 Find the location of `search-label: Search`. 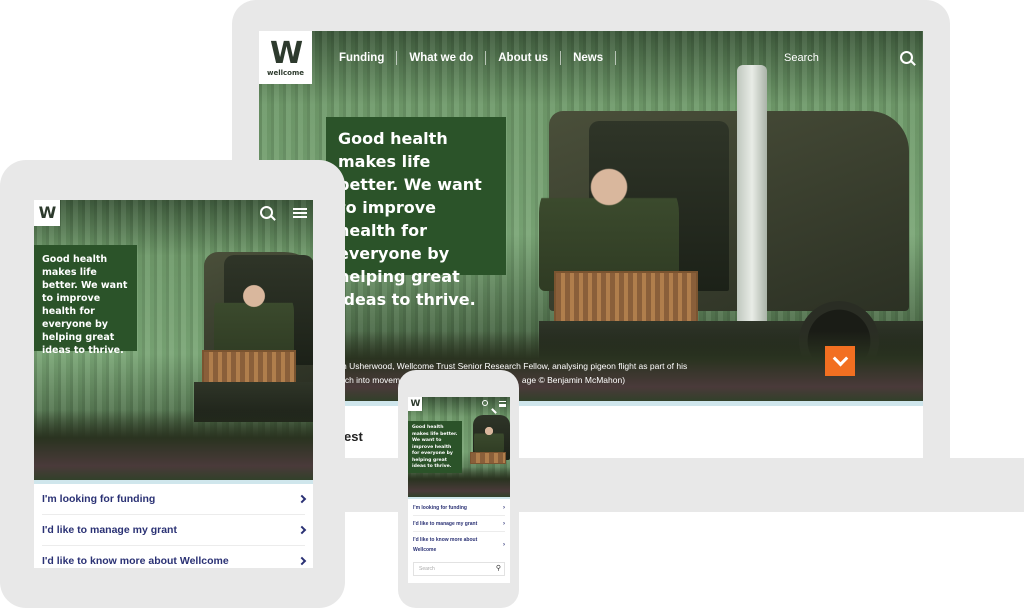

search-label: Search is located at coordinates (801, 58).